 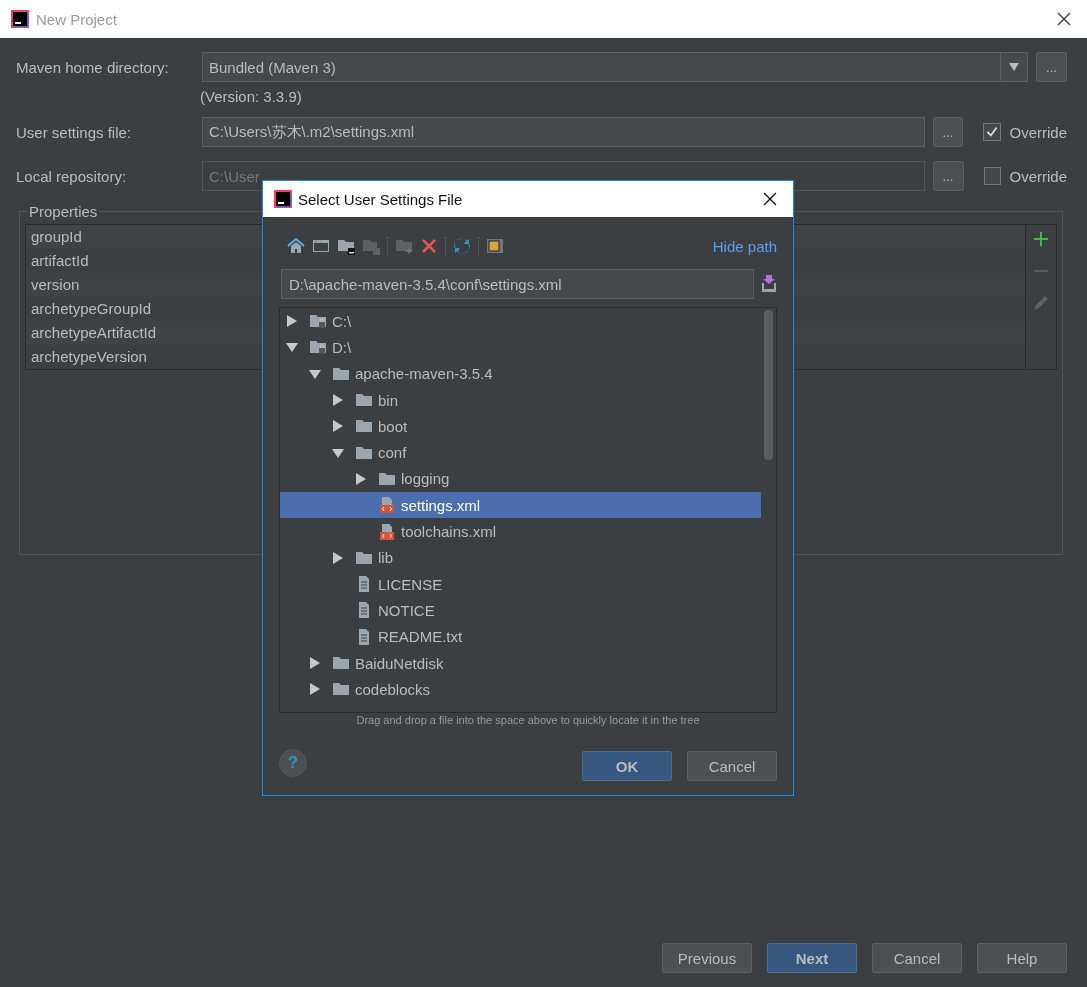 What do you see at coordinates (520, 426) in the screenshot?
I see `tree-item: boot` at bounding box center [520, 426].